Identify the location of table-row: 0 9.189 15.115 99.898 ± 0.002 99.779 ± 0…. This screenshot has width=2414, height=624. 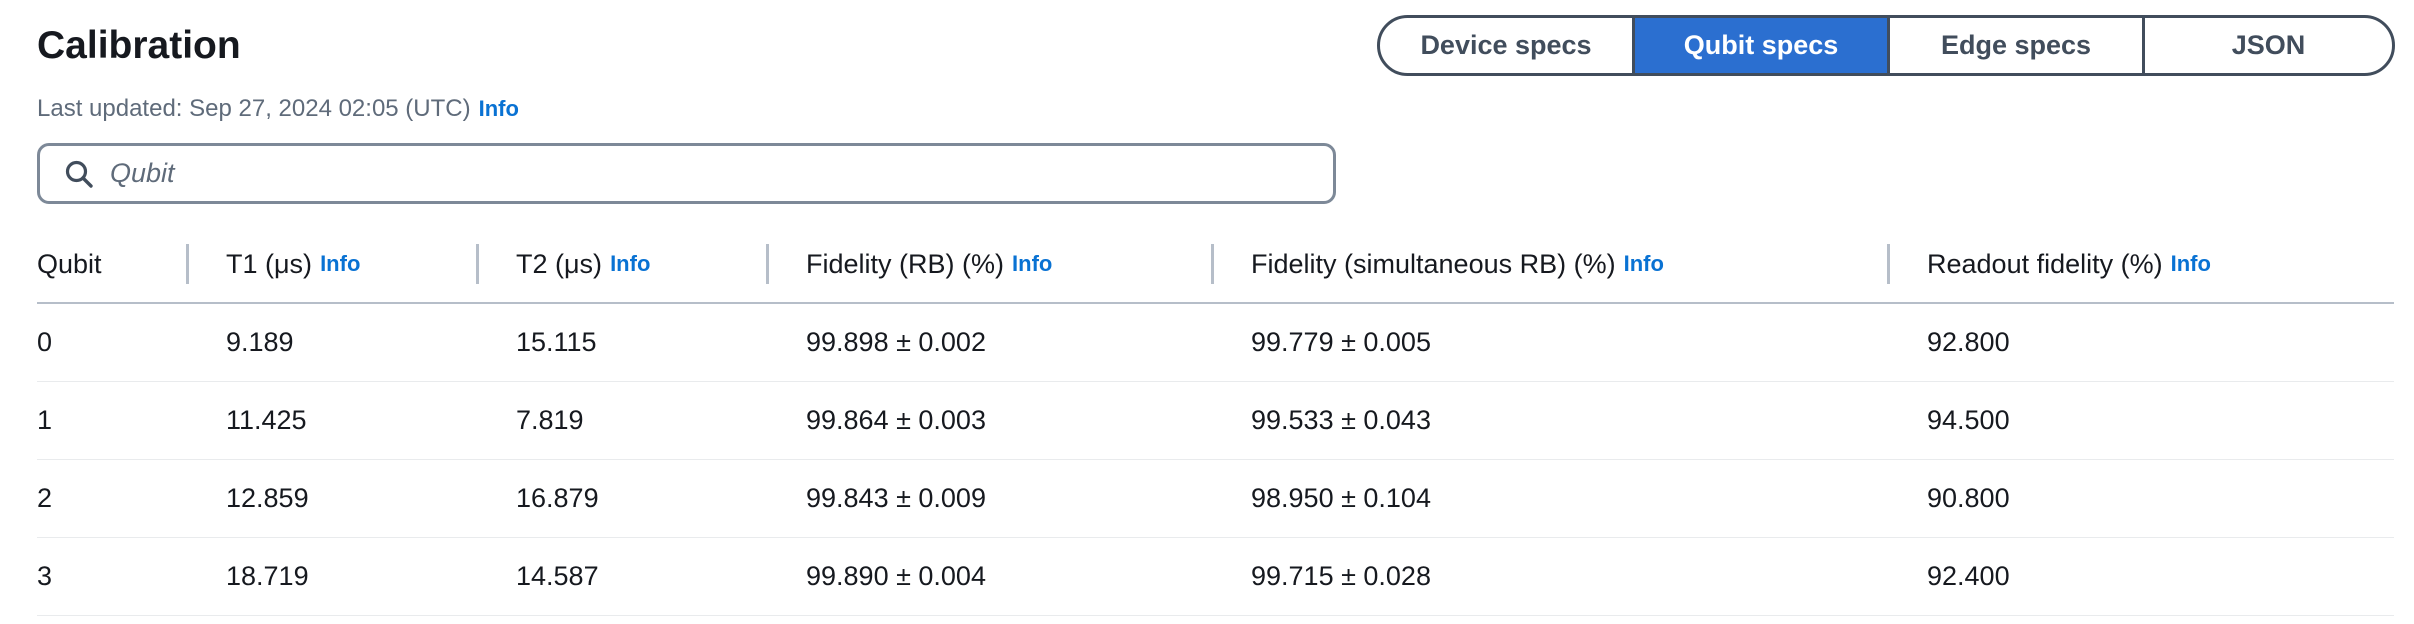
(1215, 342).